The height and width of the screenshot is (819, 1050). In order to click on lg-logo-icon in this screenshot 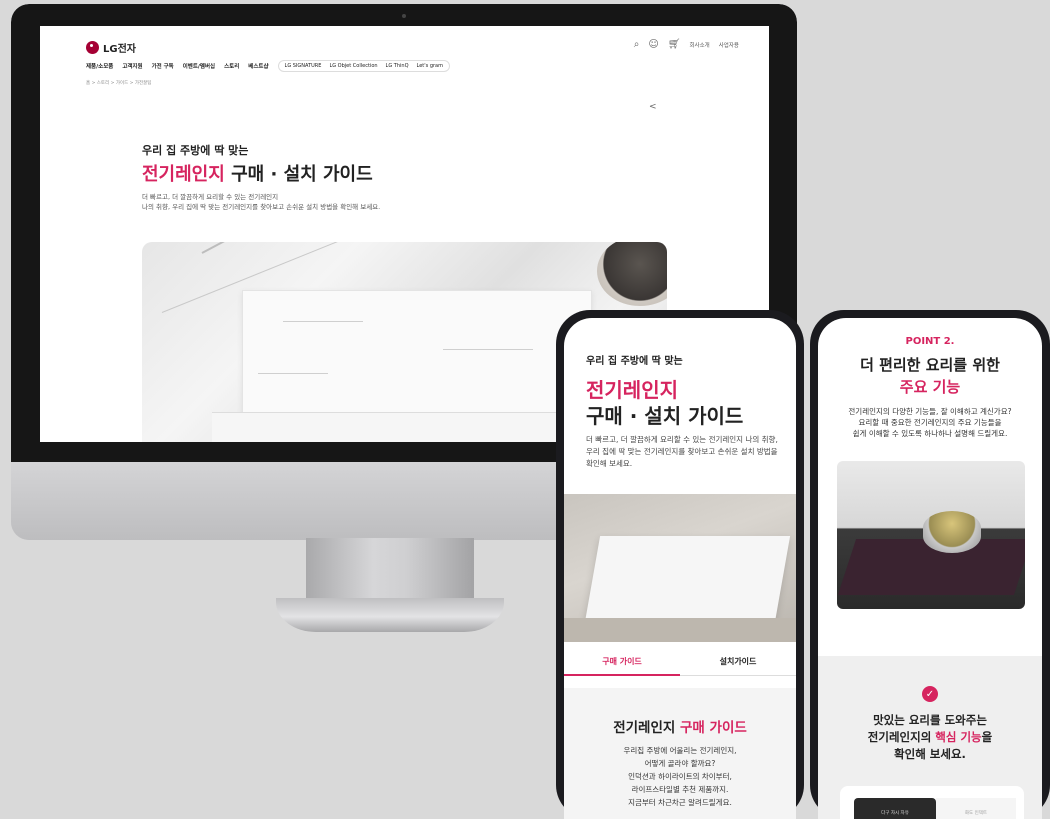, I will do `click(92, 47)`.